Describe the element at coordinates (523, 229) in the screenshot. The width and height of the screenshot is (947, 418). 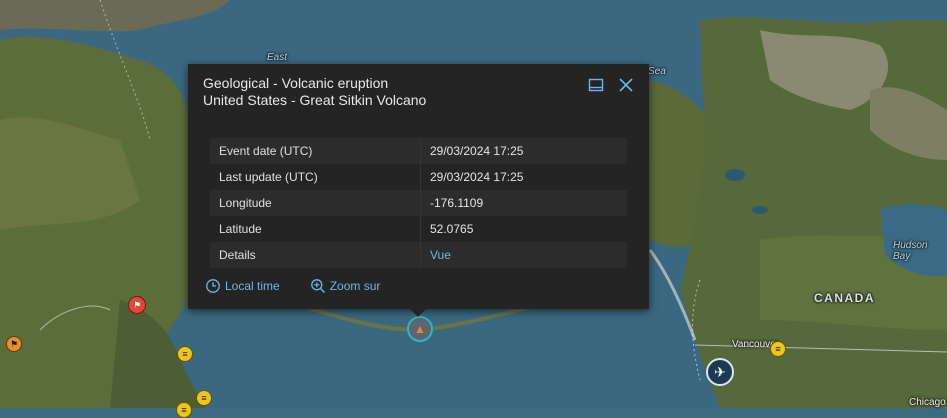
I see `attr-value: 52.0765` at that location.